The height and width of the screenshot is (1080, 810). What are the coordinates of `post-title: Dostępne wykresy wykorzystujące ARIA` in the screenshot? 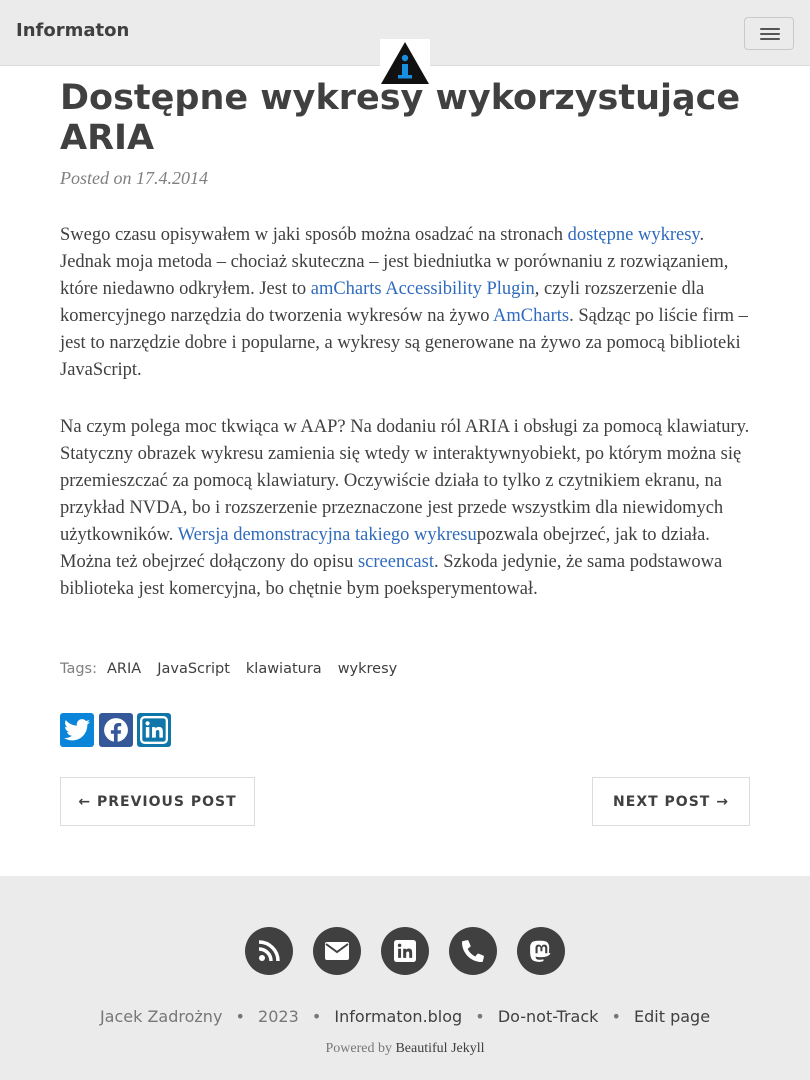 It's located at (400, 118).